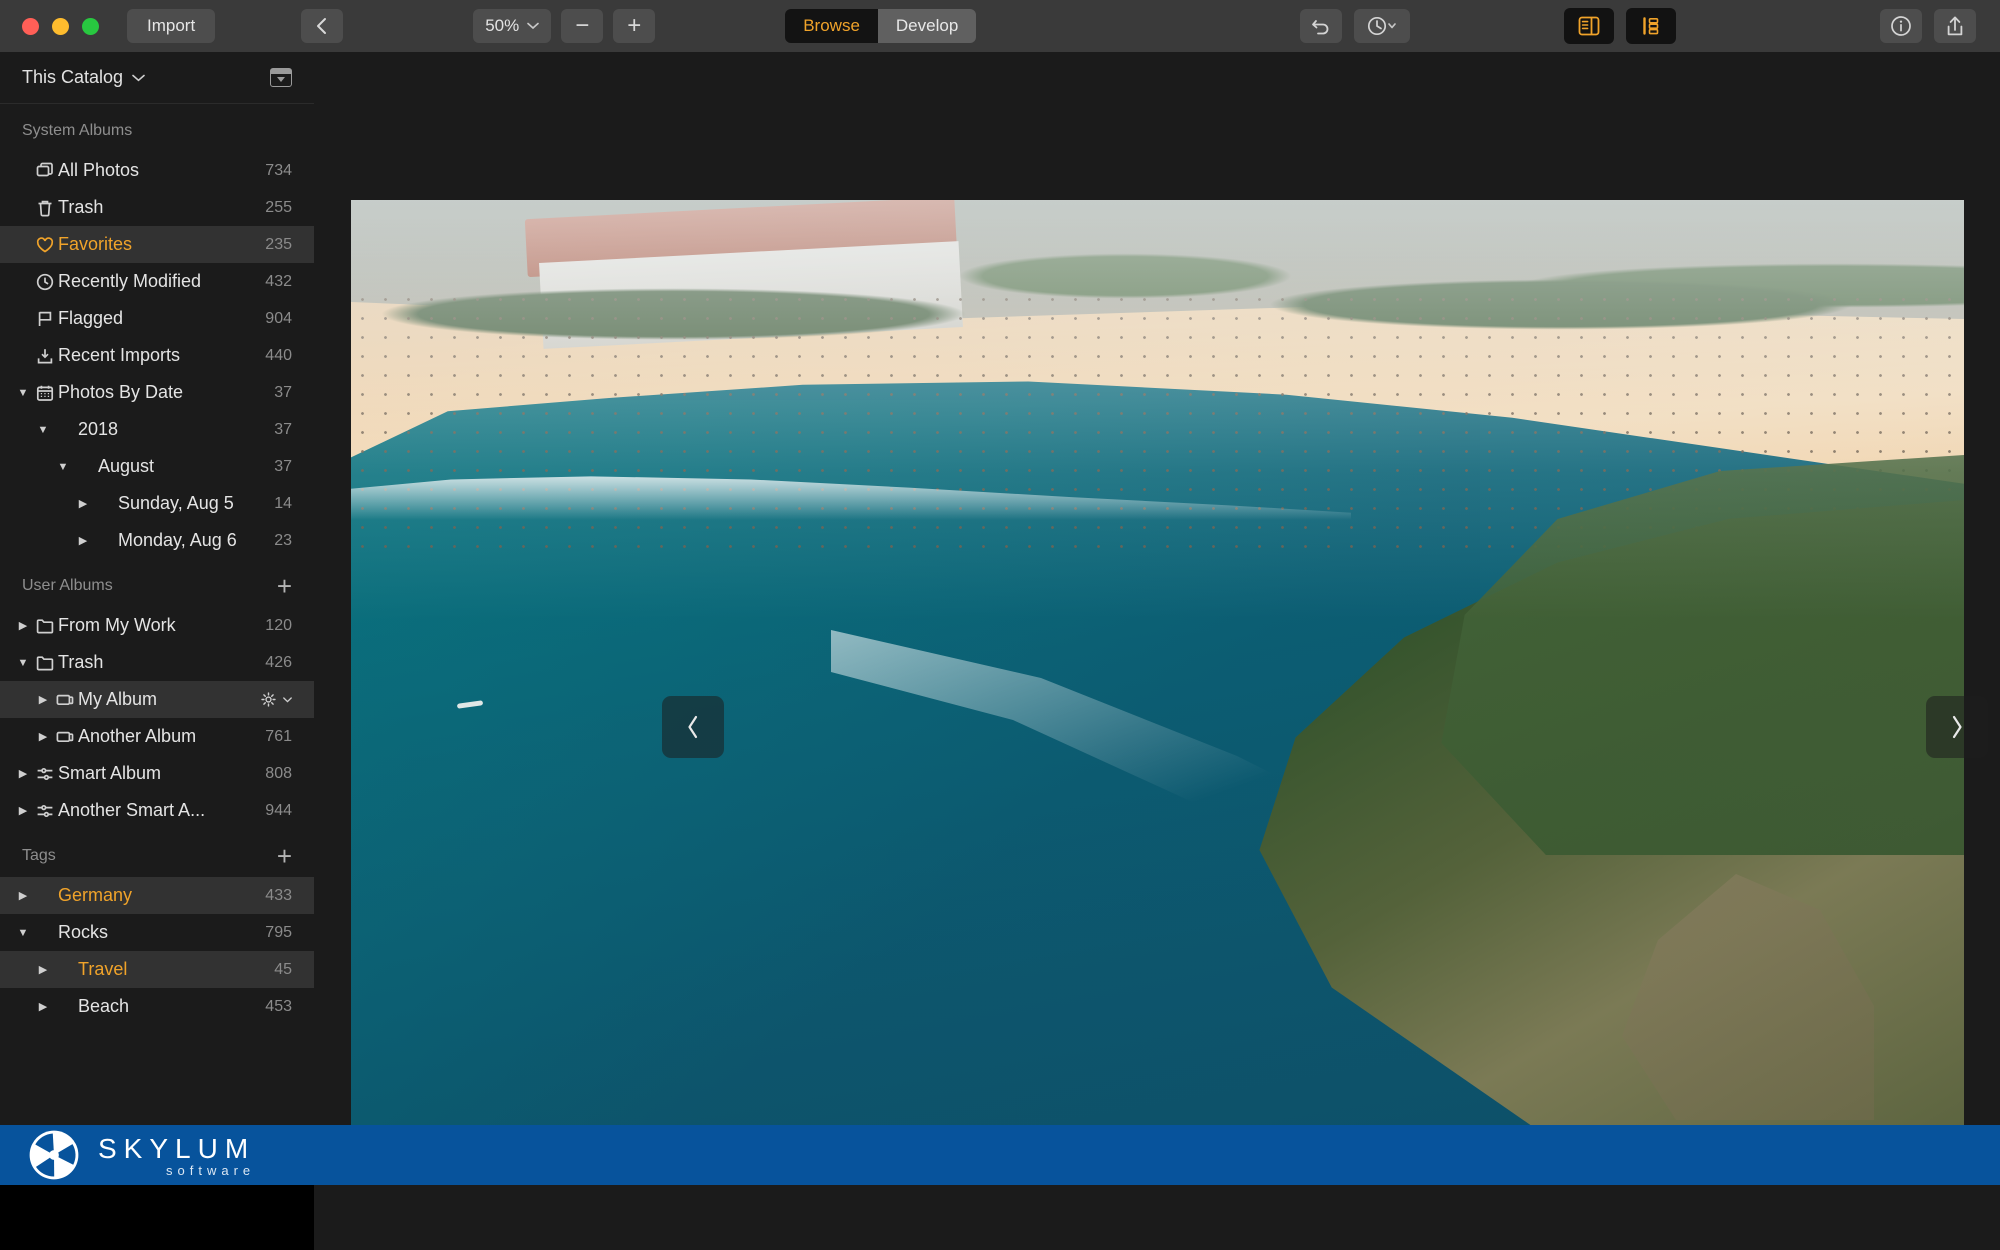  I want to click on zoom-controls: 50% − +, so click(564, 26).